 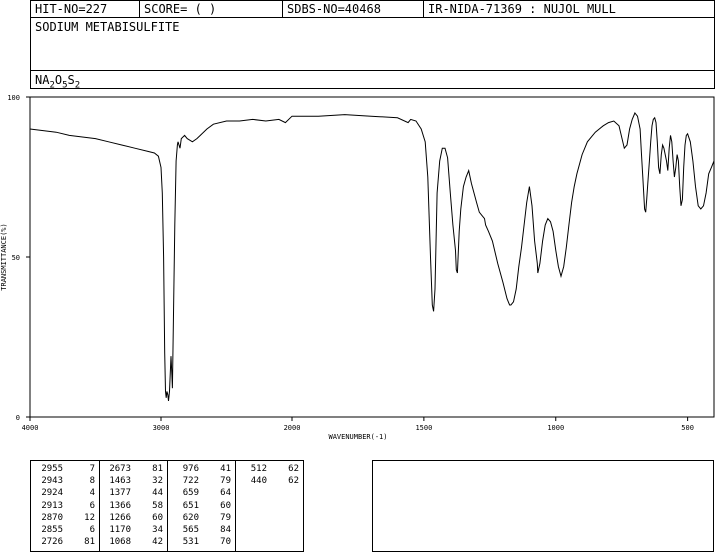 What do you see at coordinates (92, 469) in the screenshot?
I see `peak-transmittance: 7` at bounding box center [92, 469].